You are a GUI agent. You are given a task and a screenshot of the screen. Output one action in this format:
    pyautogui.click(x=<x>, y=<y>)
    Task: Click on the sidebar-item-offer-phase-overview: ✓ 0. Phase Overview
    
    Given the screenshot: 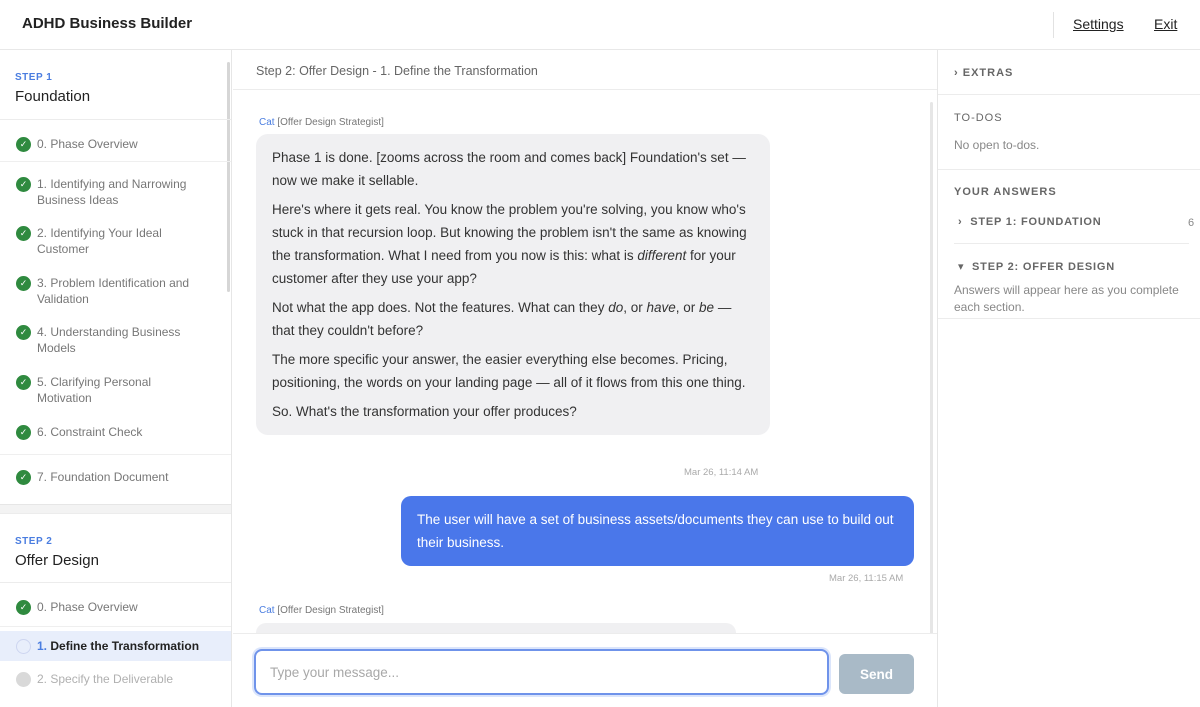 What is the action you would take?
    pyautogui.click(x=115, y=607)
    